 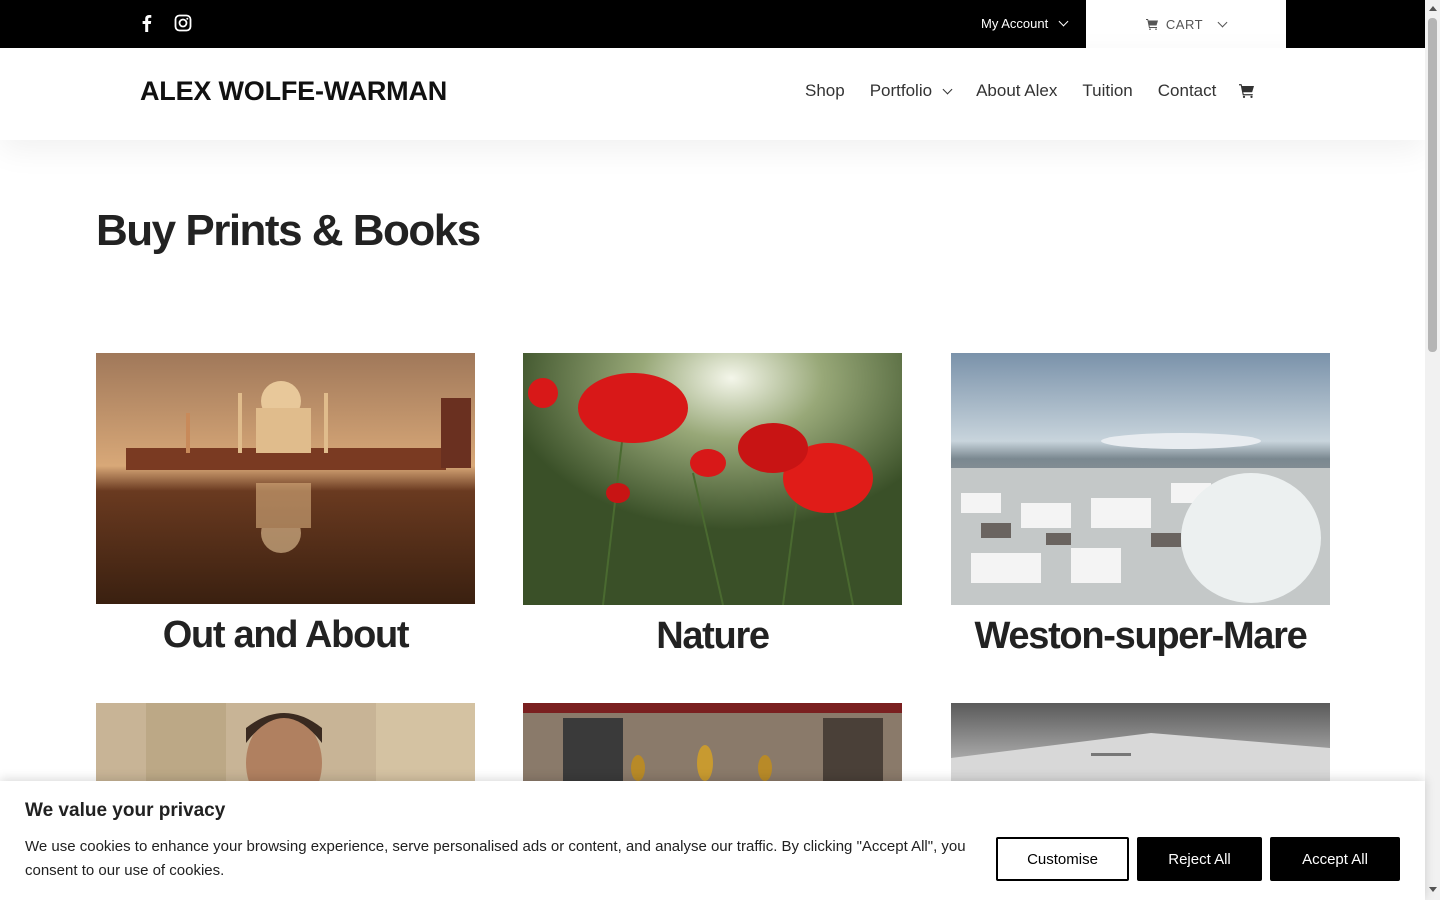 What do you see at coordinates (285, 478) in the screenshot?
I see `taj-mahal-photo` at bounding box center [285, 478].